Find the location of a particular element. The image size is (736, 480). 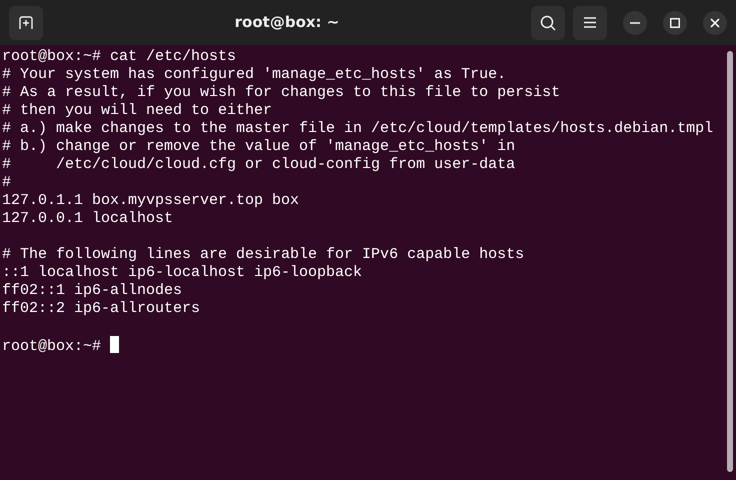

menu-button is located at coordinates (590, 23).